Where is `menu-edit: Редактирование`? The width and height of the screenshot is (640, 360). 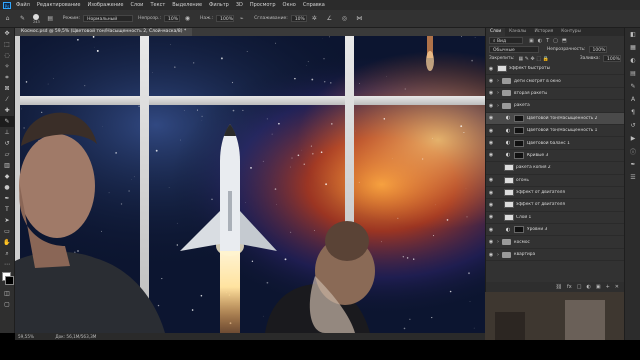 menu-edit: Редактирование is located at coordinates (59, 5).